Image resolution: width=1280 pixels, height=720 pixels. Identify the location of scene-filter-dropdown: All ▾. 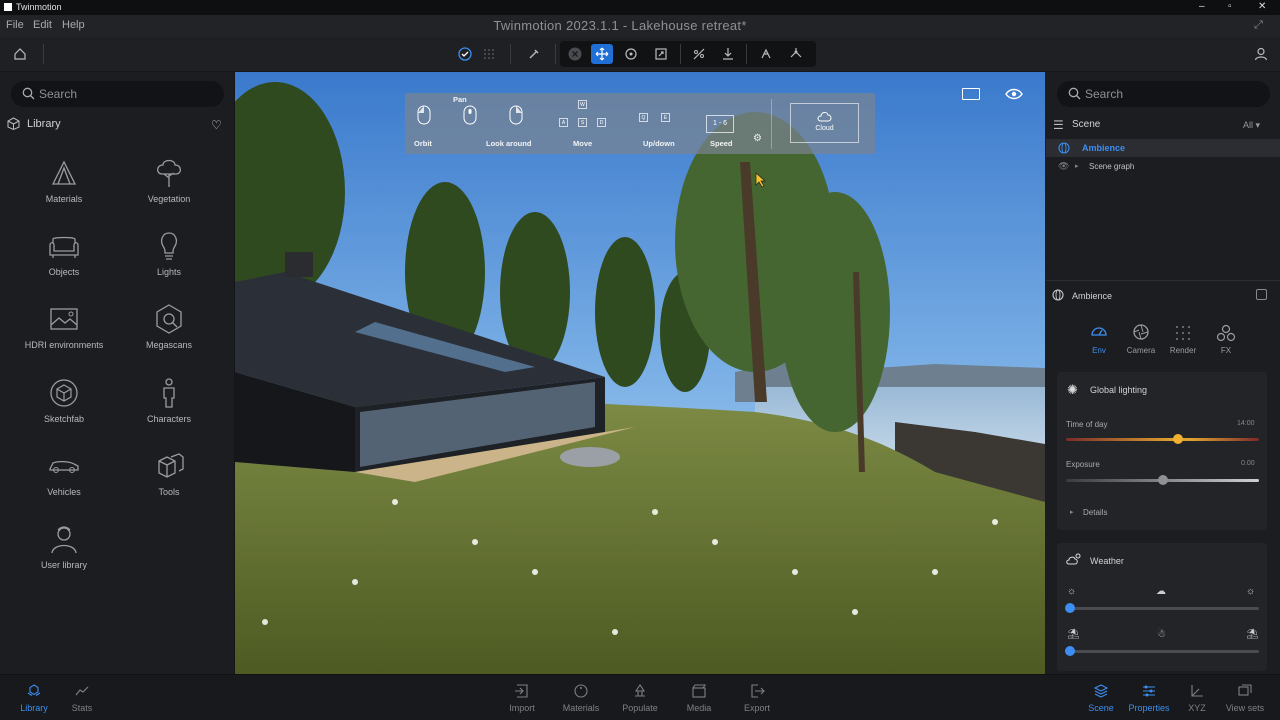
(1251, 125).